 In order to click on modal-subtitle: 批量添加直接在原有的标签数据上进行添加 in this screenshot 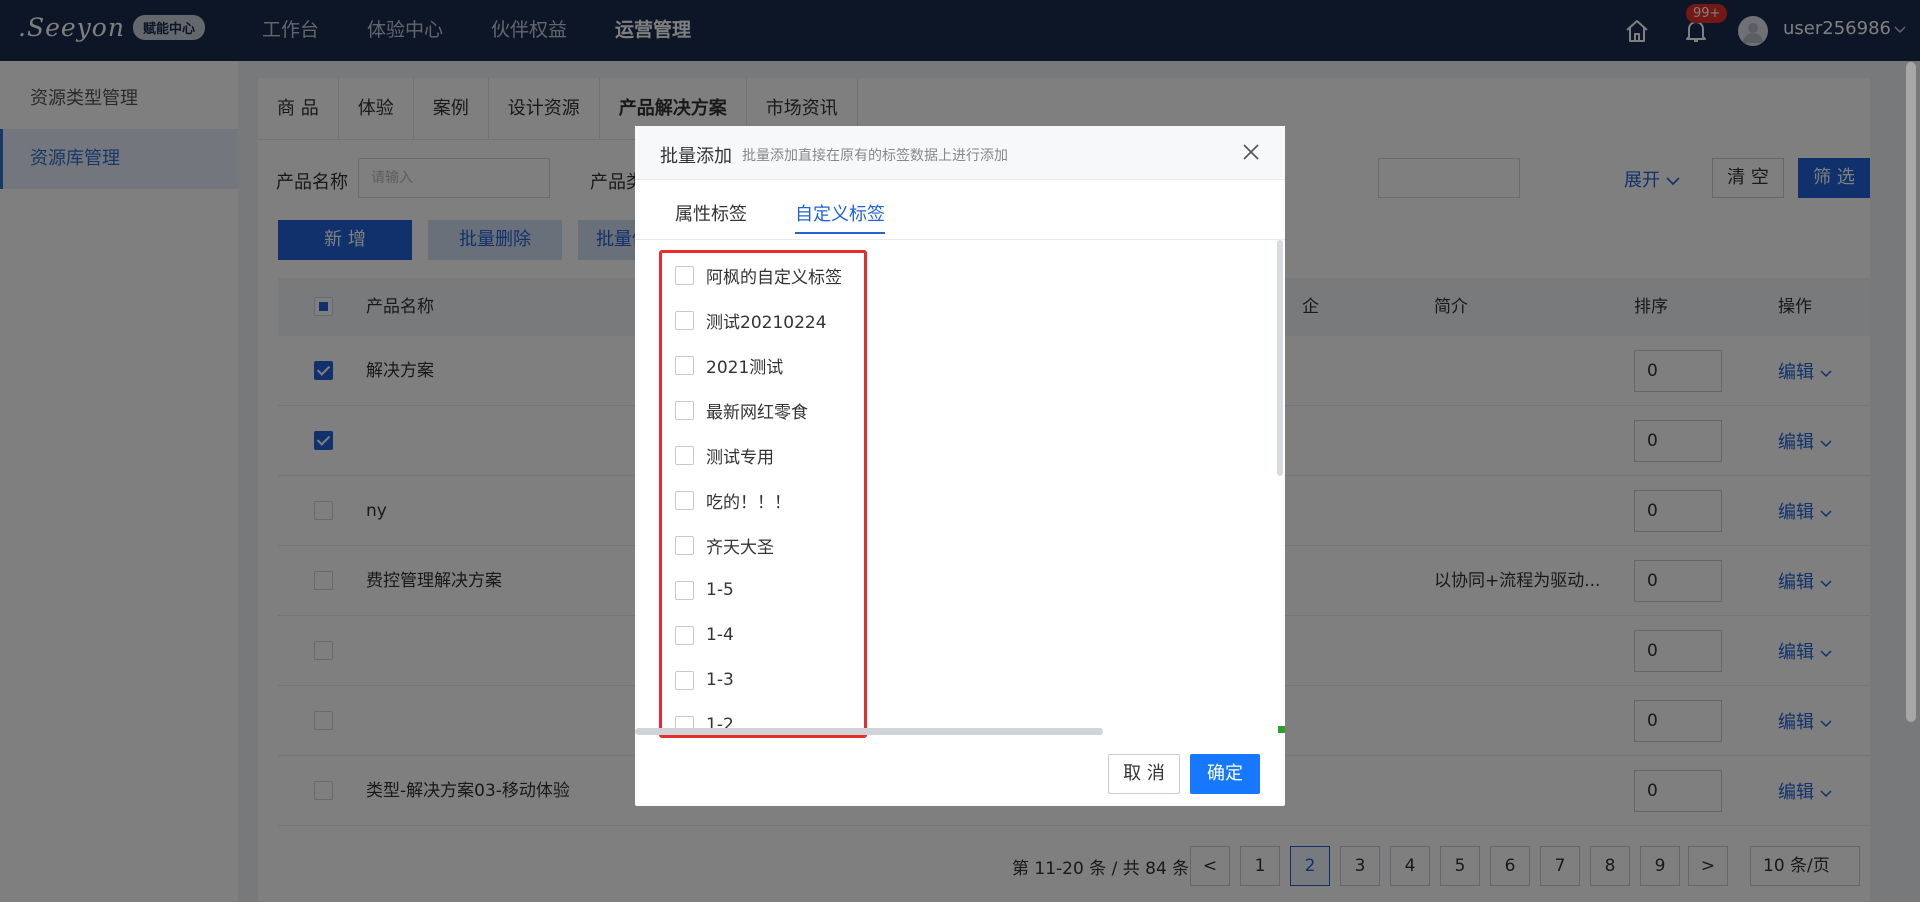, I will do `click(875, 156)`.